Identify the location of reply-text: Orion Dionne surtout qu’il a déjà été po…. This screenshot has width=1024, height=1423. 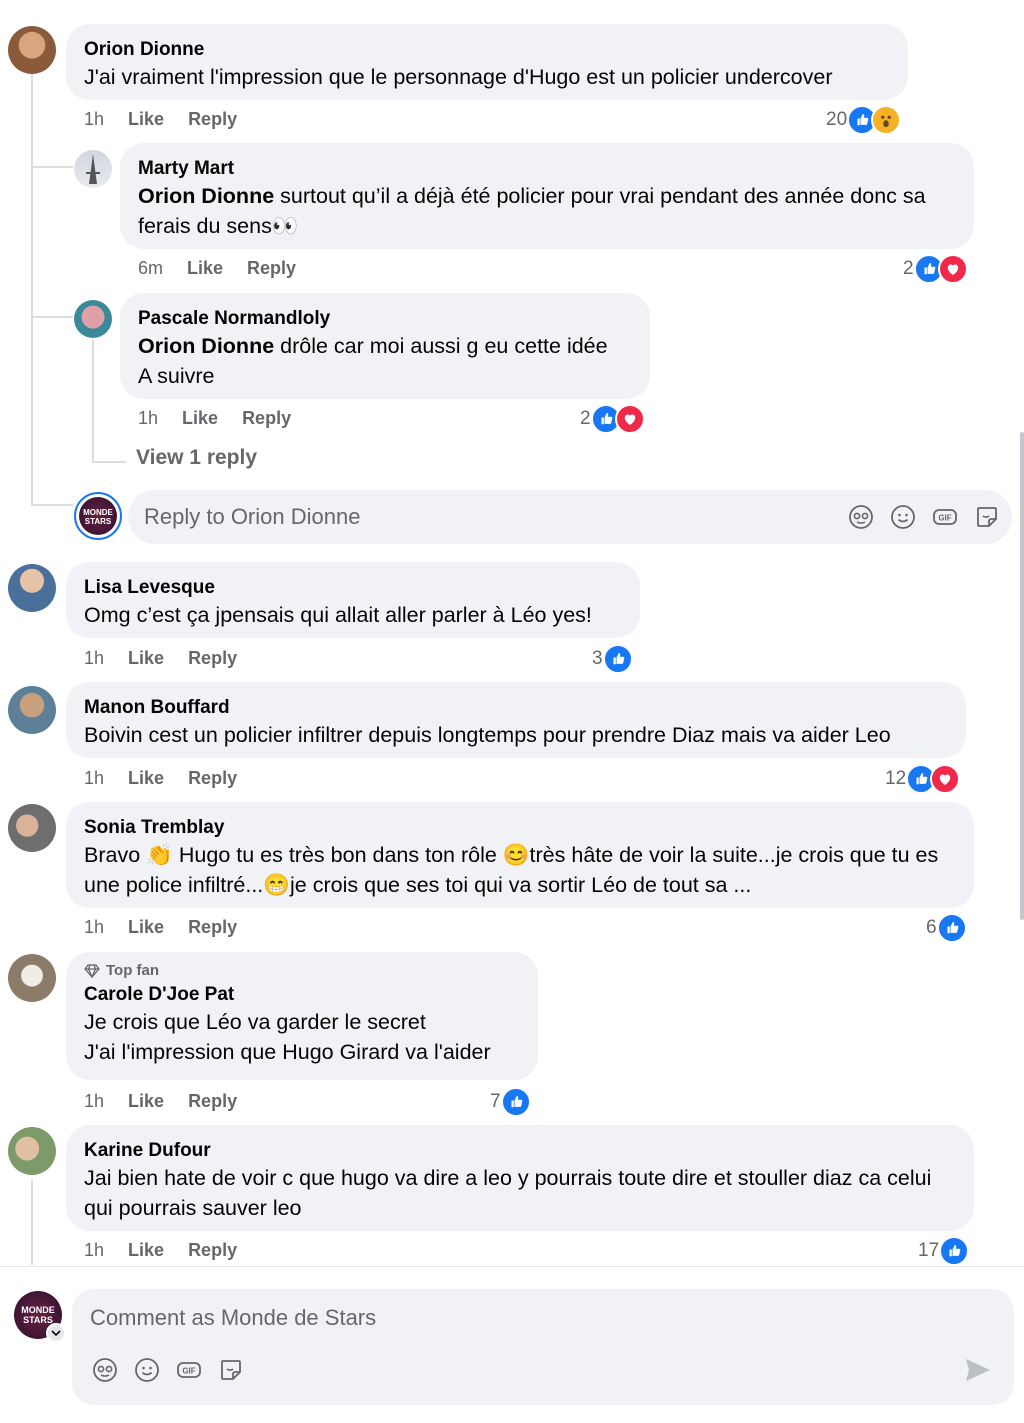
(547, 211).